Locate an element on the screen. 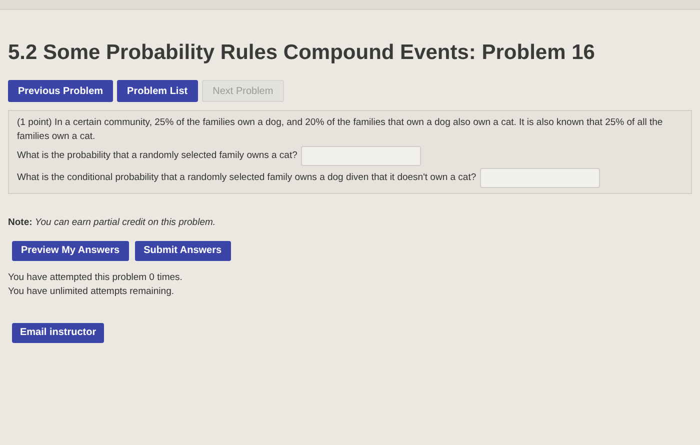  attempts-text: You have unlimited attempts remaining. is located at coordinates (91, 291).